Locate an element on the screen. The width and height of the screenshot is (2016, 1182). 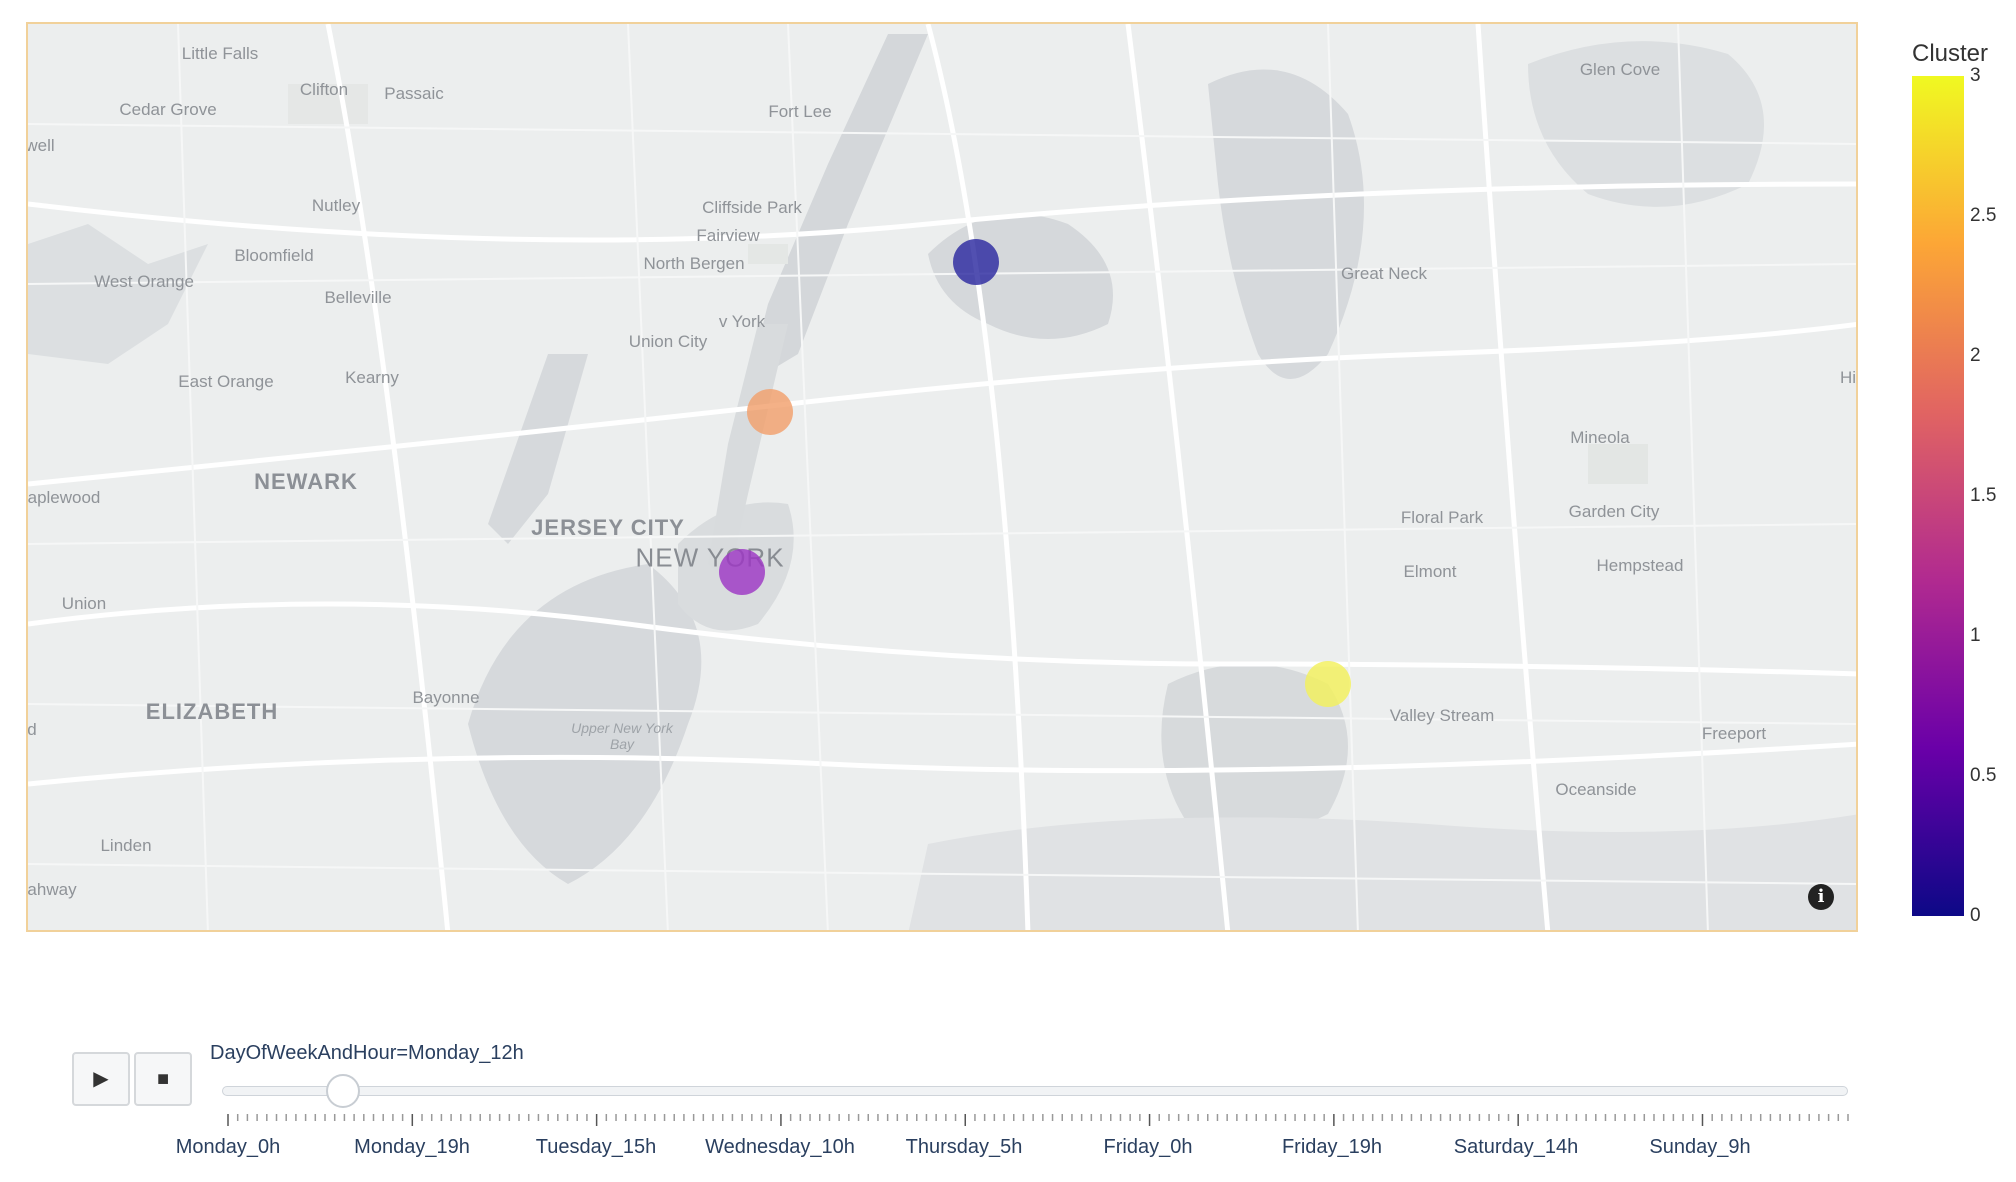
place-label: Garden City is located at coordinates (1614, 511).